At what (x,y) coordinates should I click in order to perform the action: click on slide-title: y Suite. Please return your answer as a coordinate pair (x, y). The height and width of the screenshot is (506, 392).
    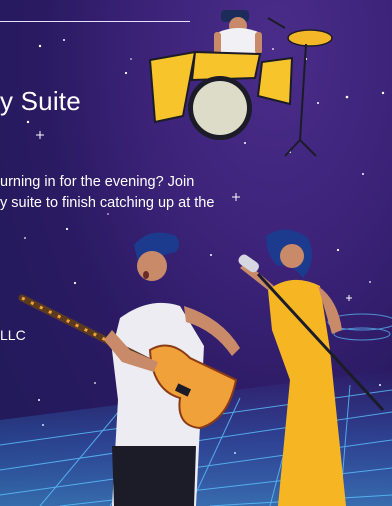
    Looking at the image, I should click on (40, 101).